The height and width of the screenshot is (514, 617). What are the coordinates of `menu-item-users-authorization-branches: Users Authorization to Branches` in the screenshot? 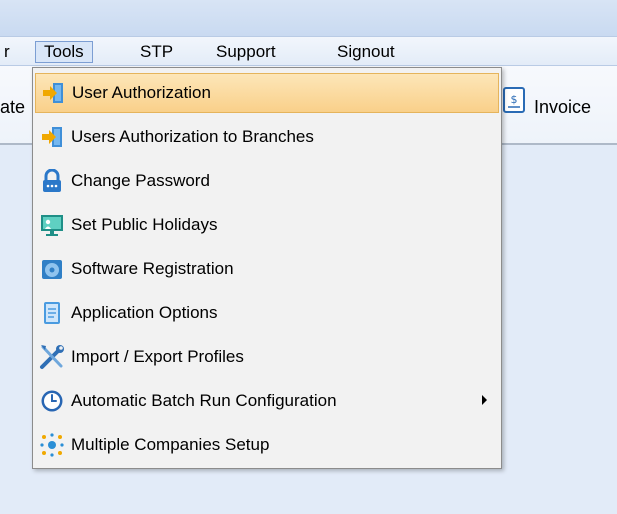 It's located at (267, 137).